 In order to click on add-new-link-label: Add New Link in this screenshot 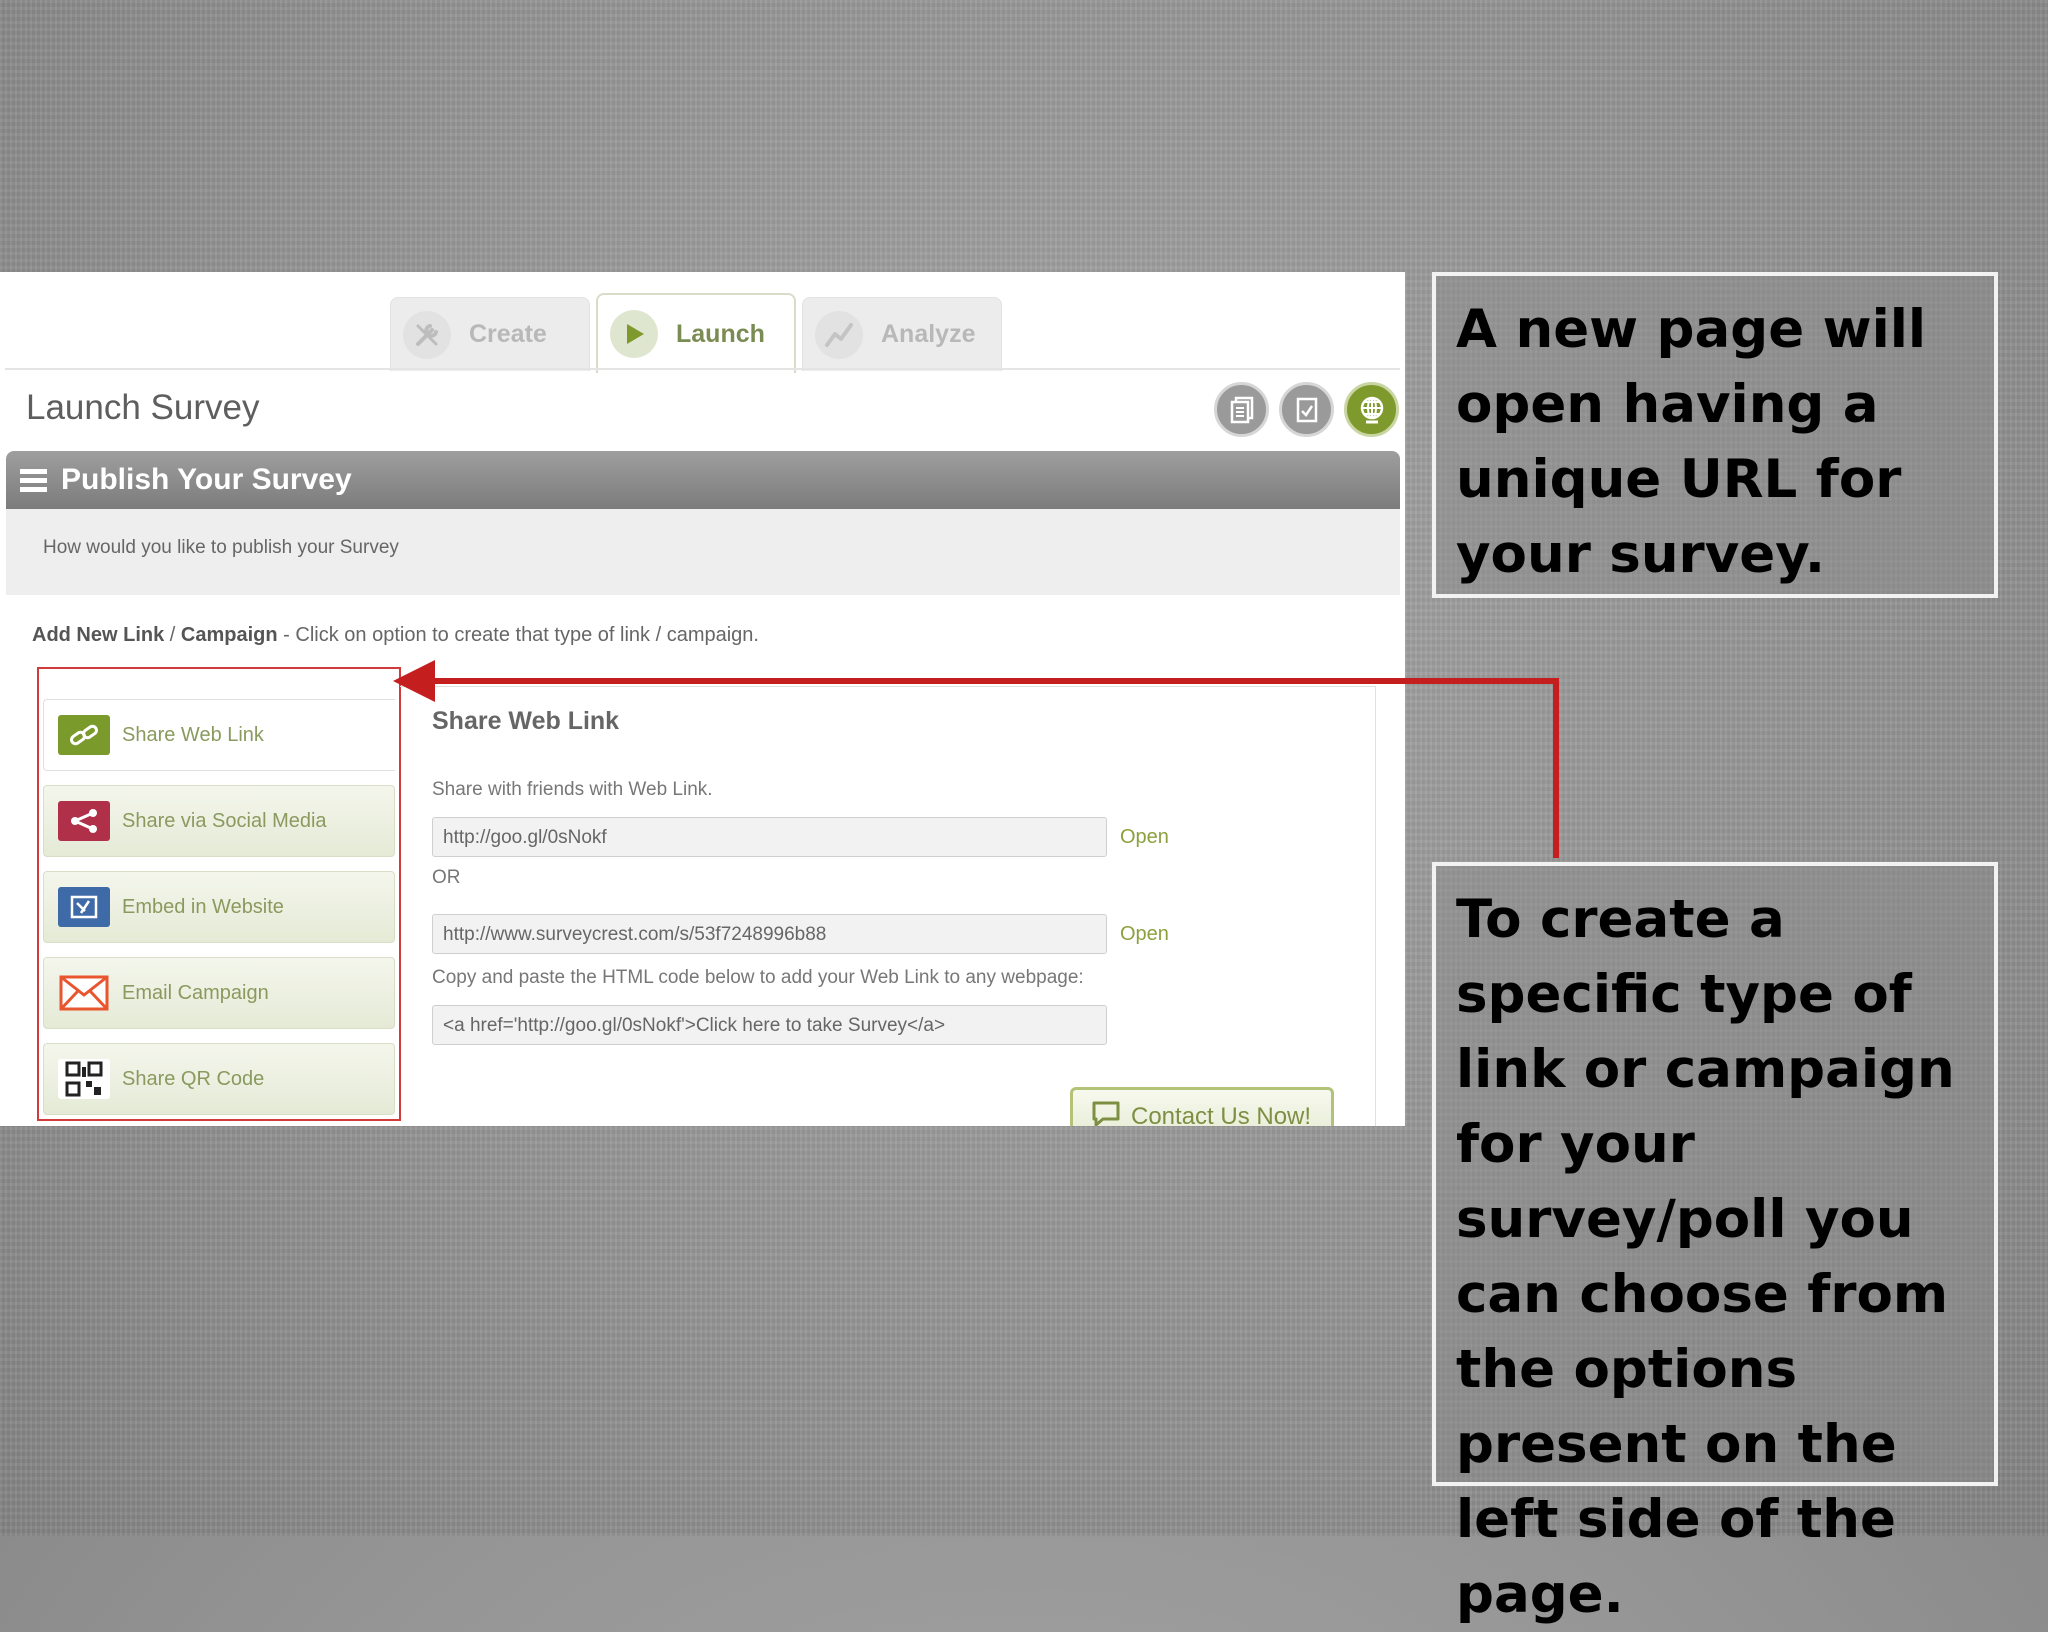, I will do `click(98, 635)`.